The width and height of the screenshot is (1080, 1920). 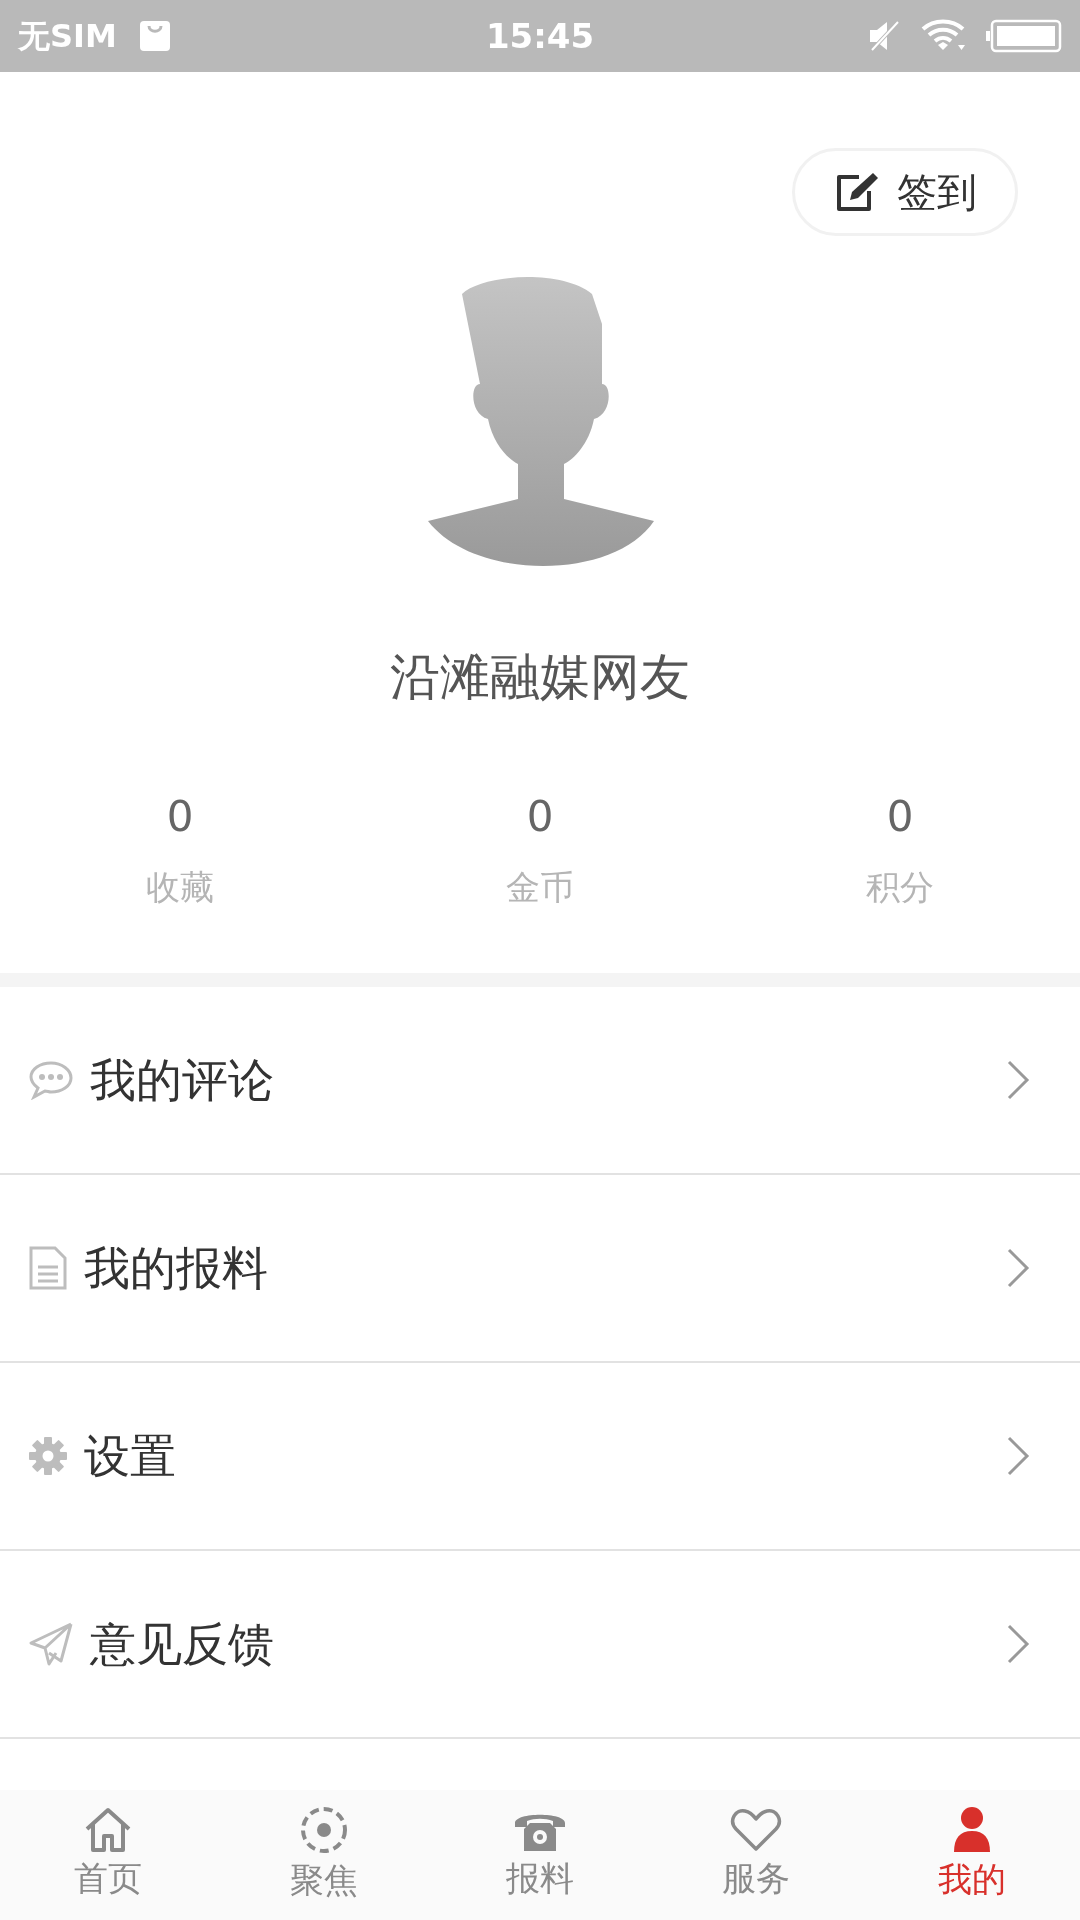 What do you see at coordinates (884, 36) in the screenshot?
I see `muted-speaker-icon` at bounding box center [884, 36].